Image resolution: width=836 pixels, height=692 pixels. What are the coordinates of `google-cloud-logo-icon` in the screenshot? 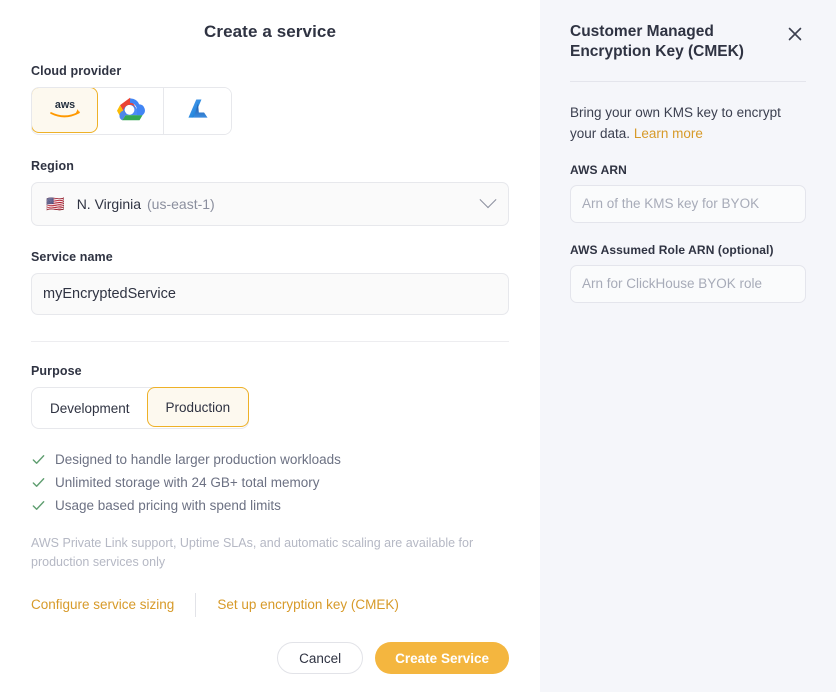 It's located at (130, 111).